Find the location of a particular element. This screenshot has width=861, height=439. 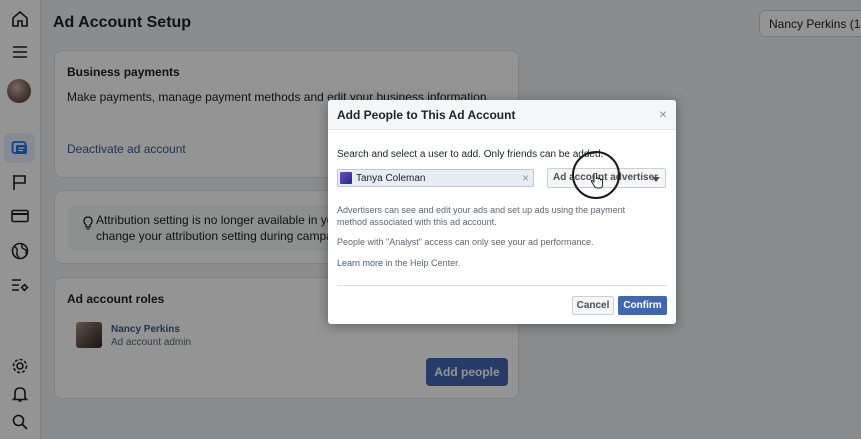

learn-more-text: Learn more in the Help Center. is located at coordinates (497, 263).